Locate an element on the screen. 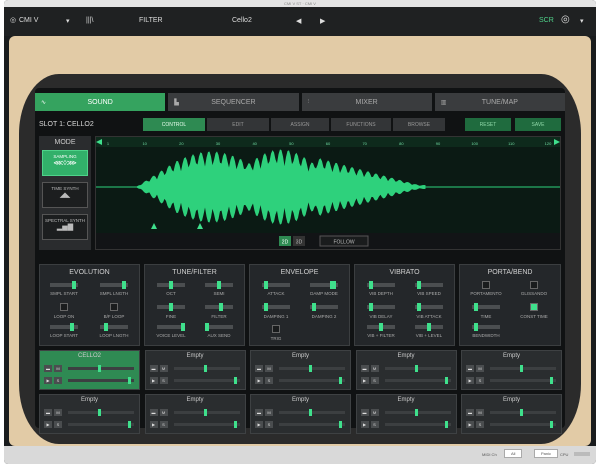  slider-vib-attack is located at coordinates (429, 307).